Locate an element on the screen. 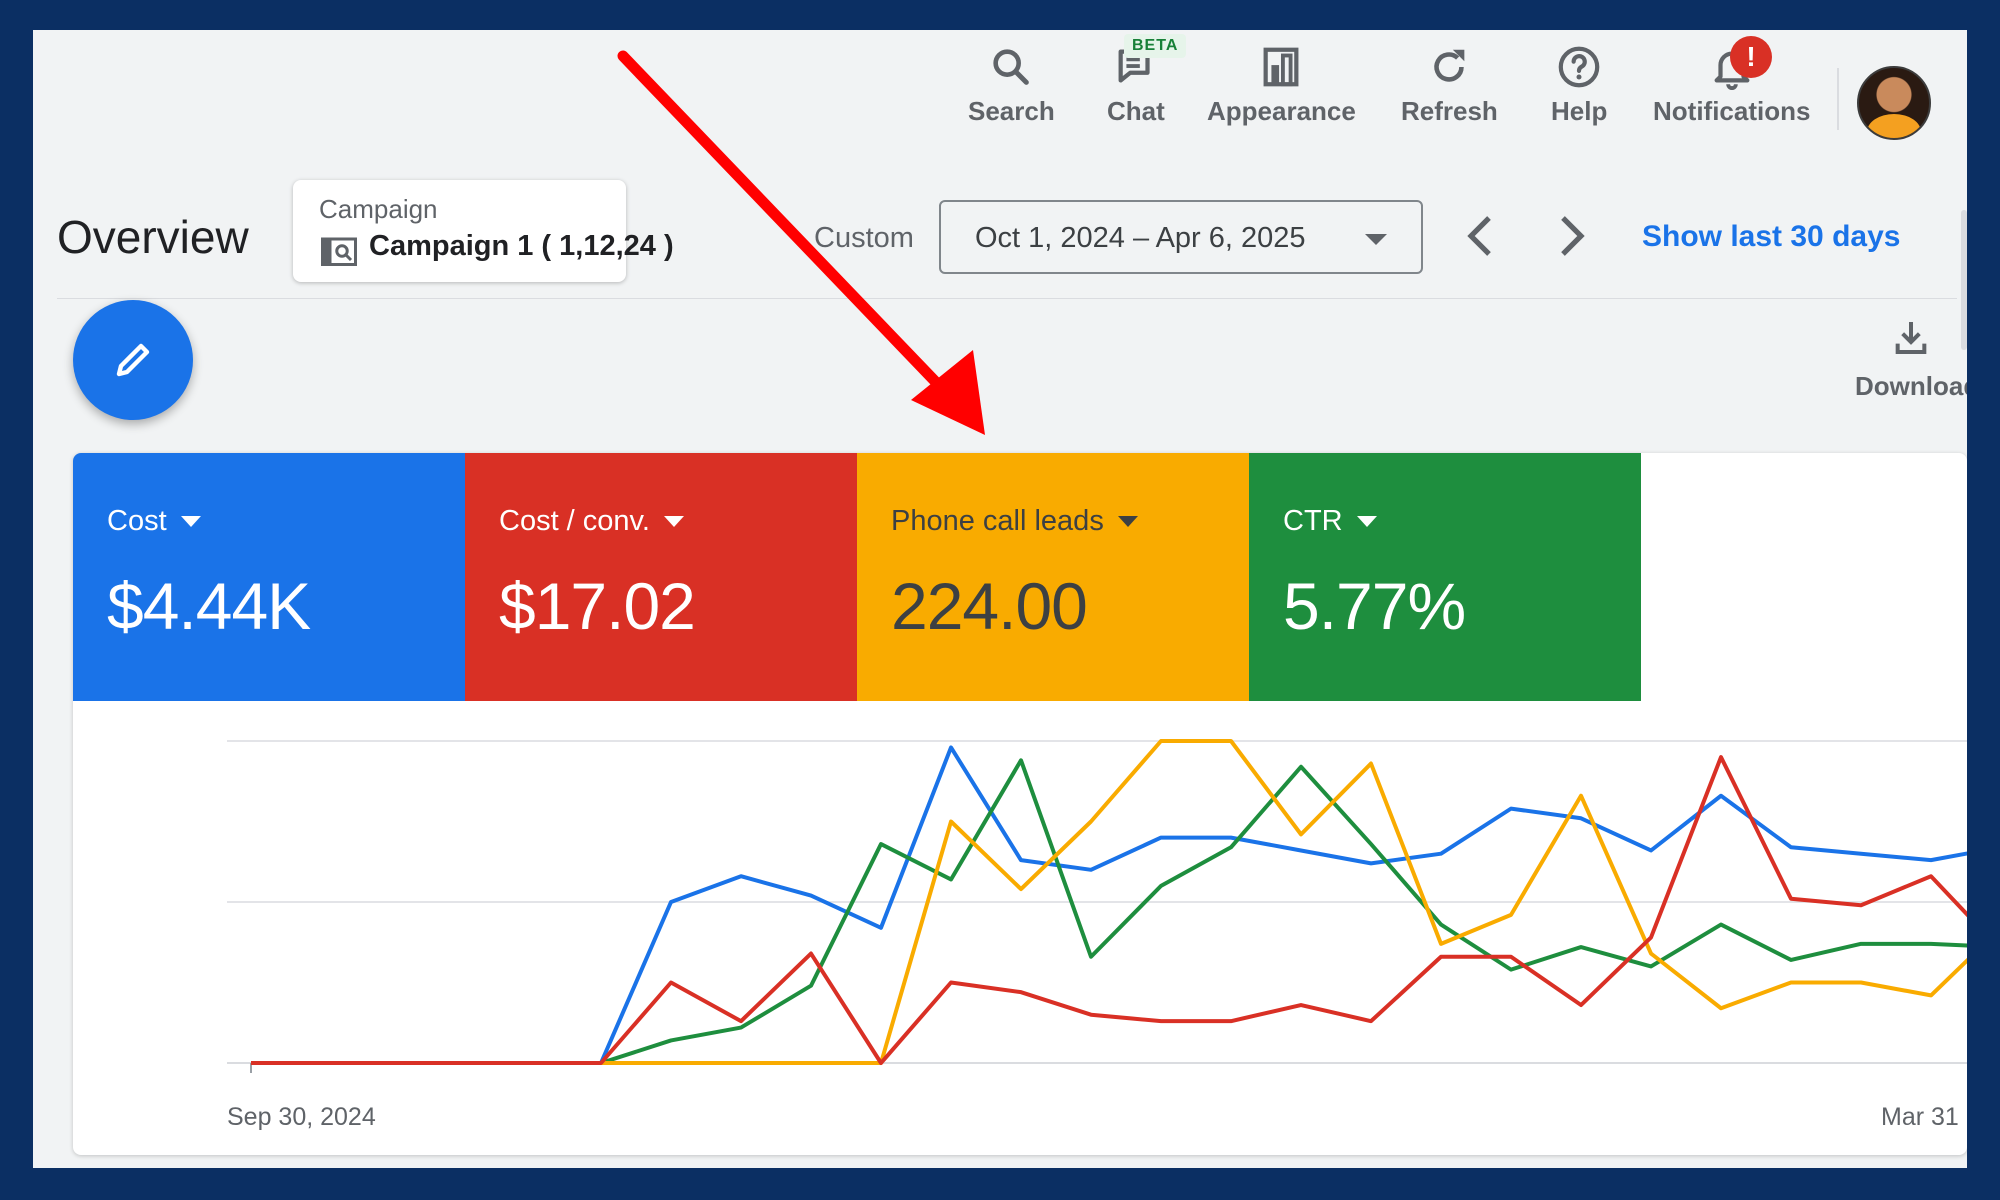  previous-period-button is located at coordinates (1481, 236).